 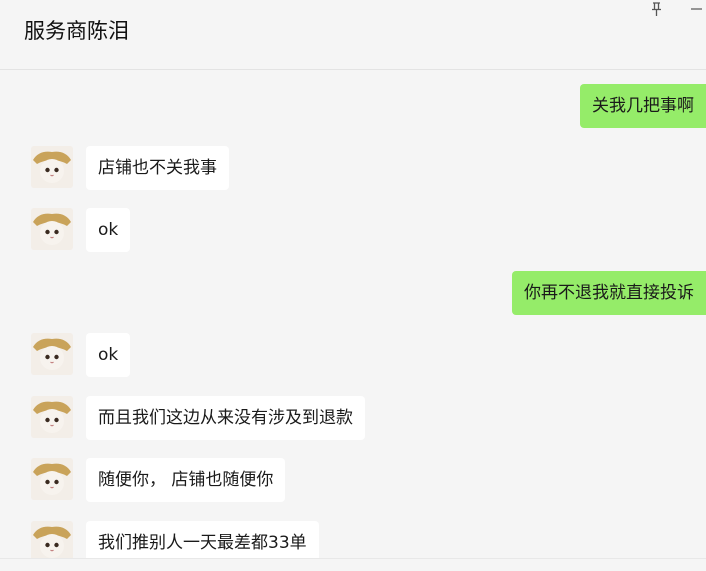 What do you see at coordinates (353, 295) in the screenshot?
I see `message-outgoing: 你再不退我就直接投诉` at bounding box center [353, 295].